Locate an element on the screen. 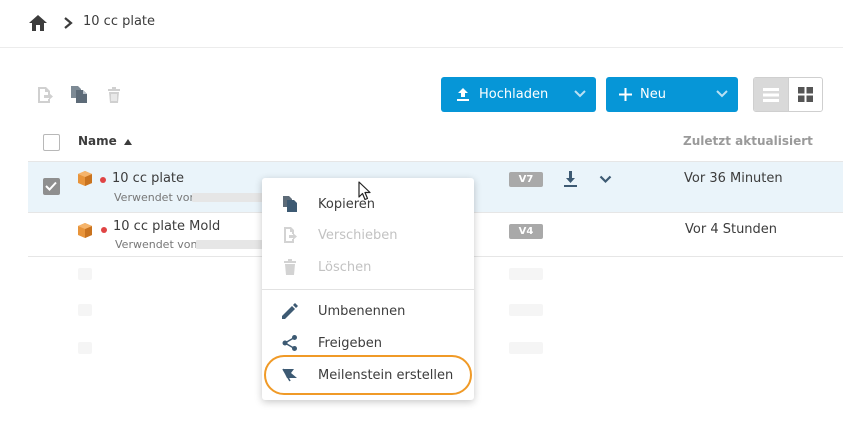 This screenshot has width=843, height=434. menu-divider is located at coordinates (368, 289).